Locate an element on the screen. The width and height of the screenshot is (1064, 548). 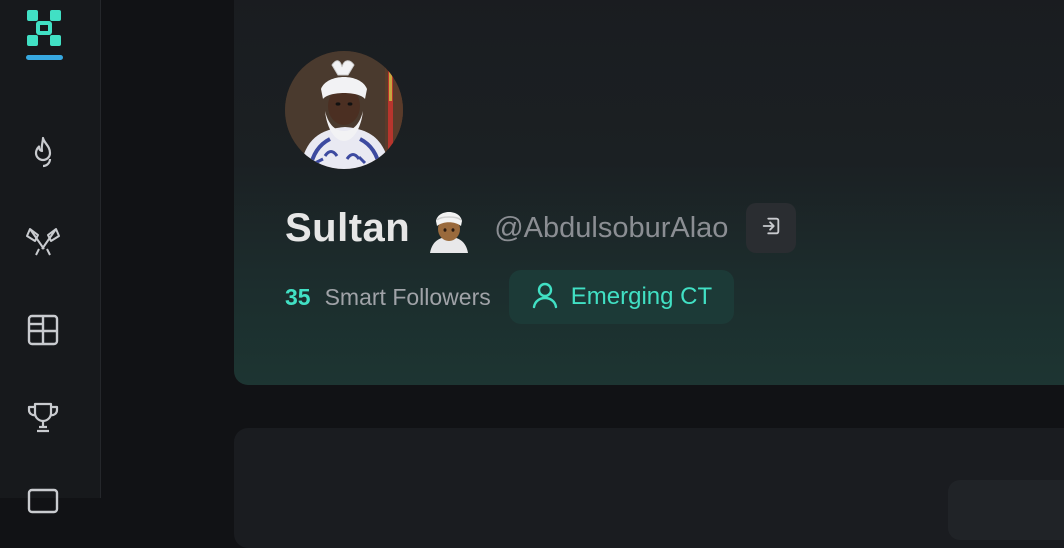
smart-followers-count: 35 is located at coordinates (298, 296).